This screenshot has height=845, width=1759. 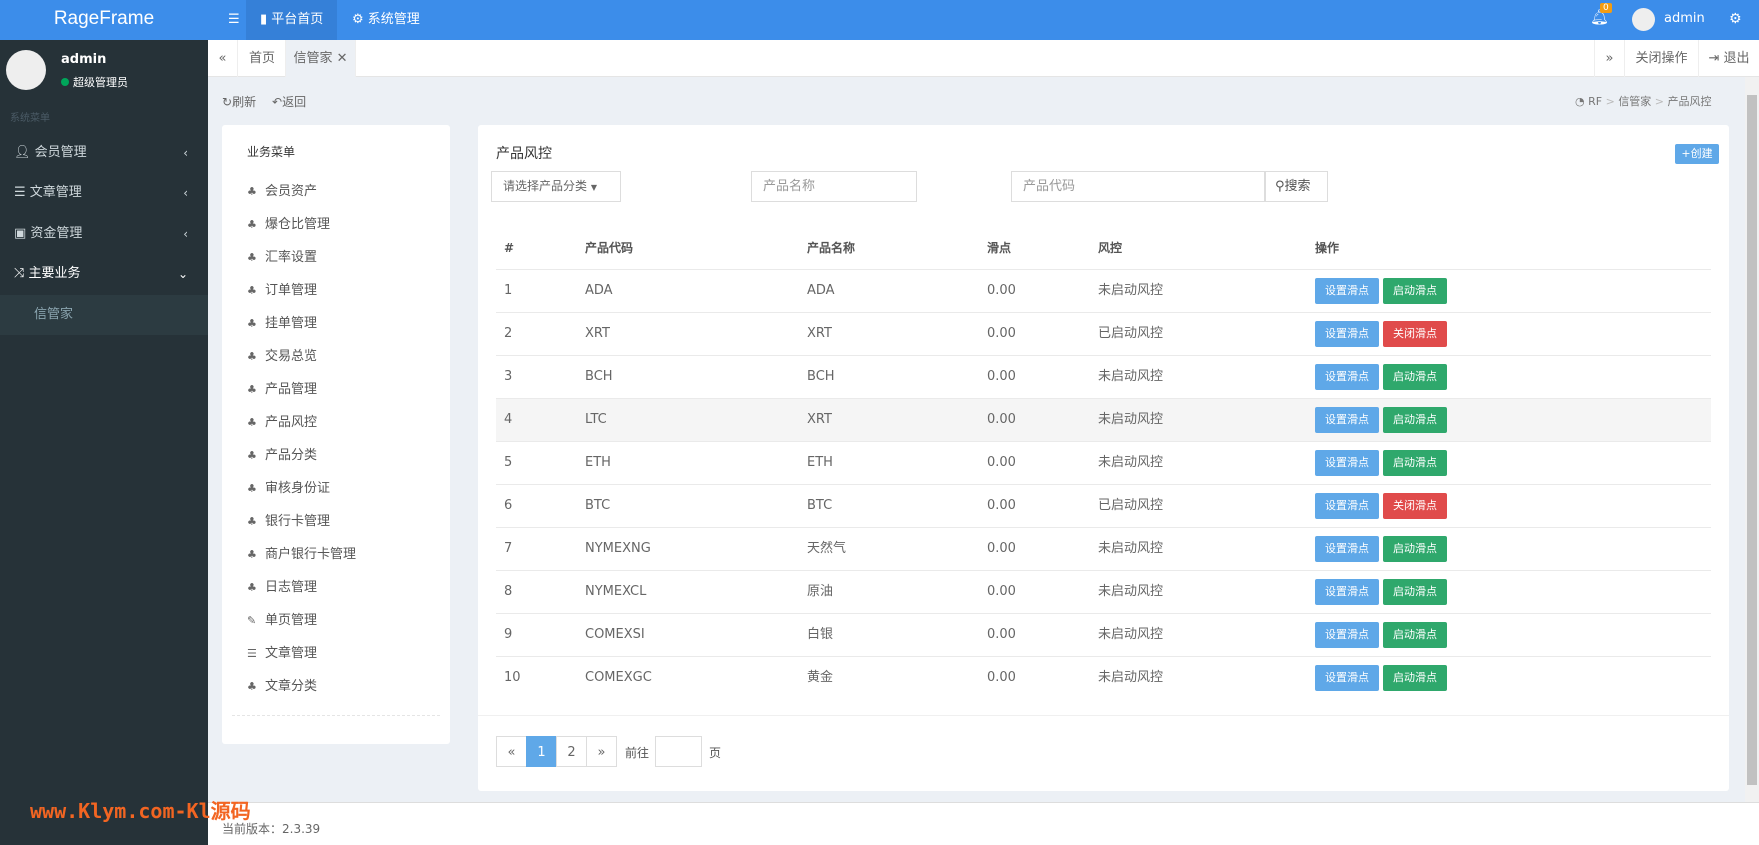 What do you see at coordinates (1103, 462) in the screenshot?
I see `table-row: 5 ETH ETH 0.00 未启动风控 设置滑点 启动滑点` at bounding box center [1103, 462].